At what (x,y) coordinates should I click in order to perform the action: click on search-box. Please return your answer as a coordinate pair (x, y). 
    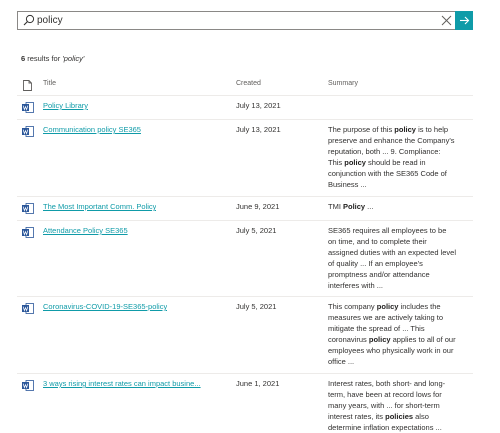
    Looking at the image, I should click on (236, 20).